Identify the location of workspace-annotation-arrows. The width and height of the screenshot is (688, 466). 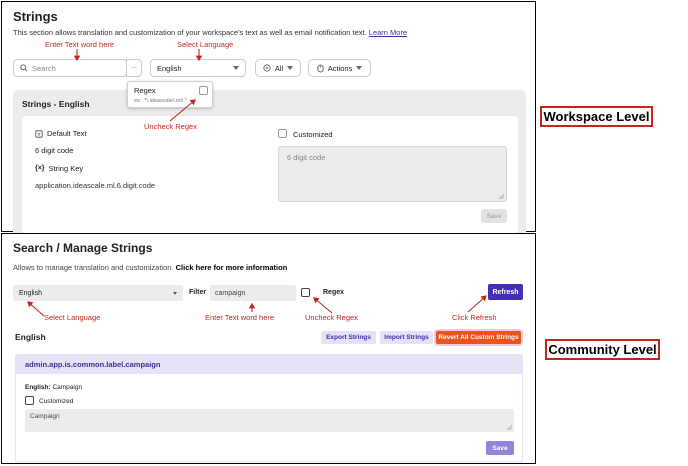
(138, 85).